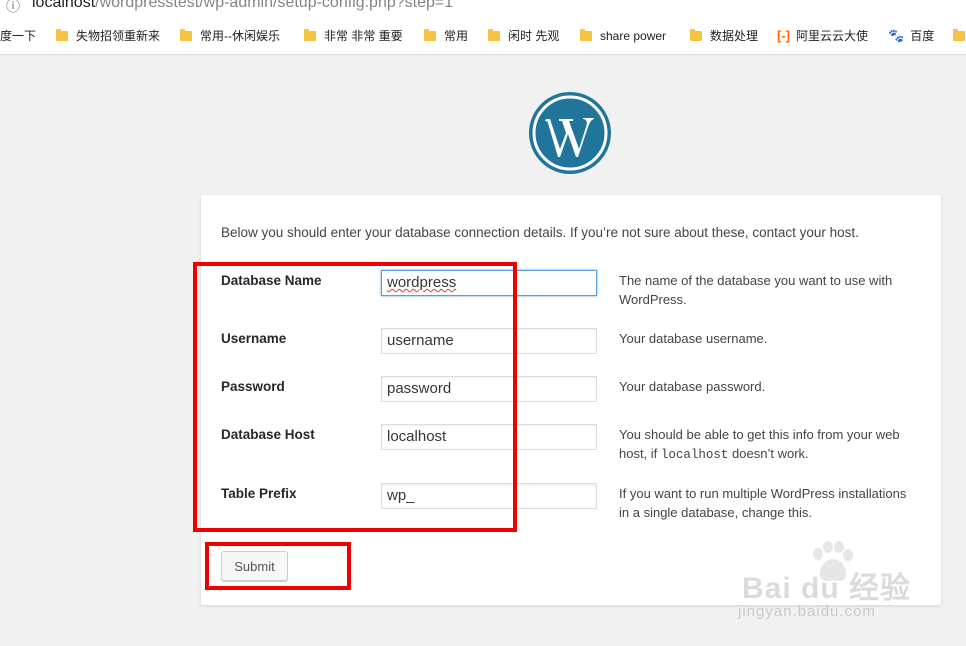  Describe the element at coordinates (268, 434) in the screenshot. I see `database-host-label: Database Host` at that location.